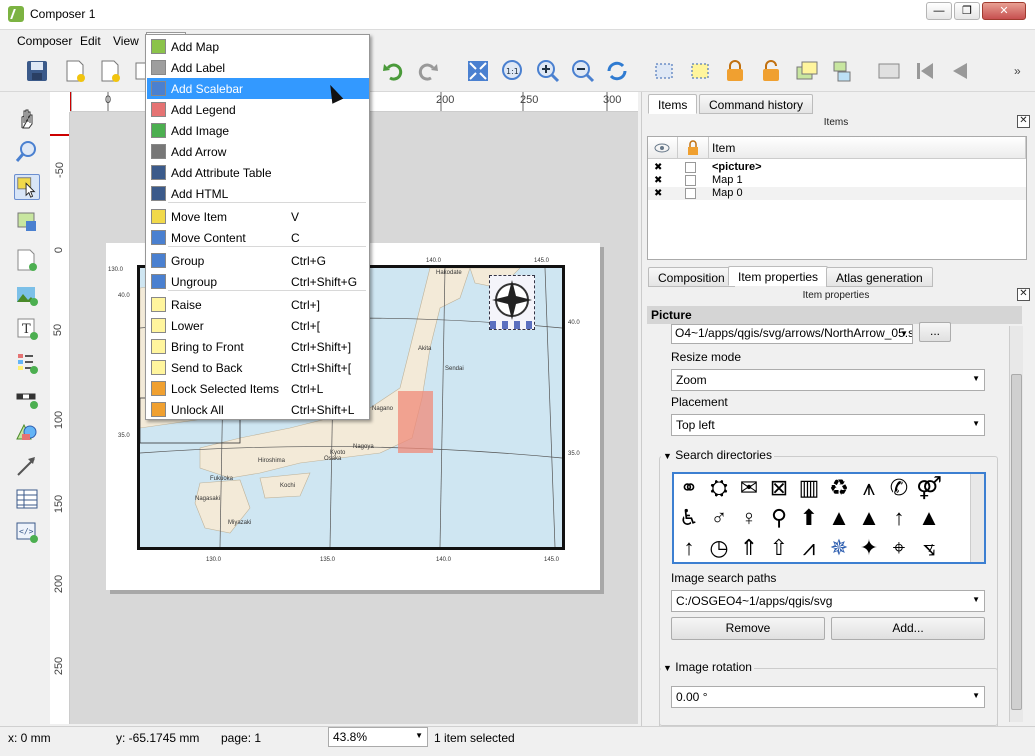 This screenshot has height=756, width=1035. What do you see at coordinates (258, 151) in the screenshot?
I see `menu-item-add-arrow: Add Arrow` at bounding box center [258, 151].